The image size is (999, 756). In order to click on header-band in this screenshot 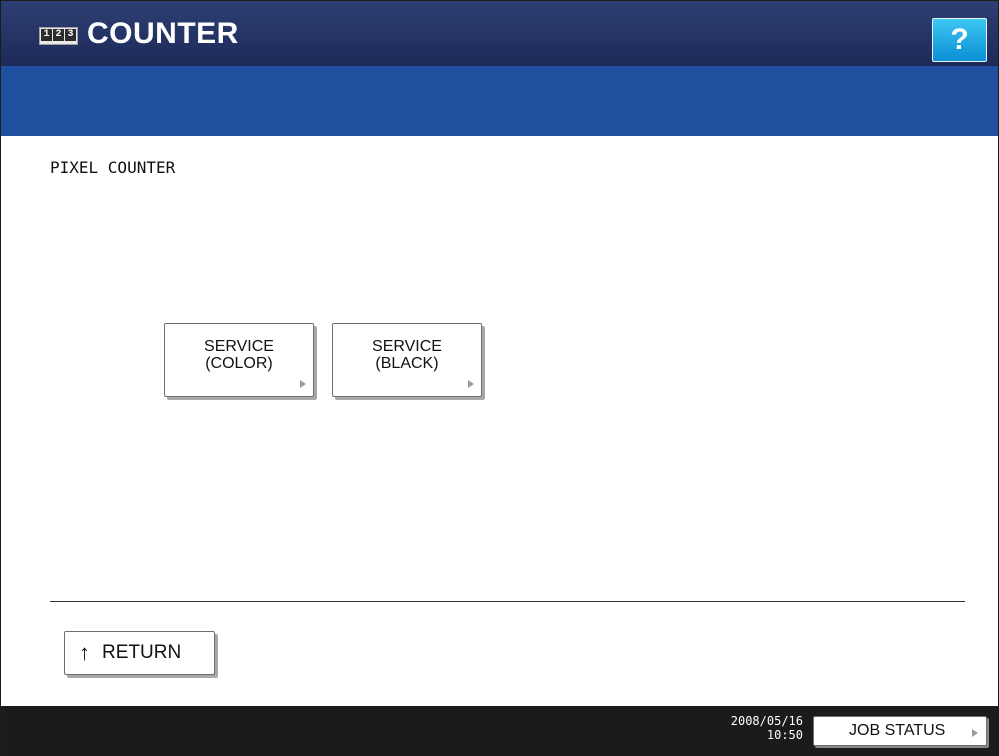, I will do `click(499, 101)`.